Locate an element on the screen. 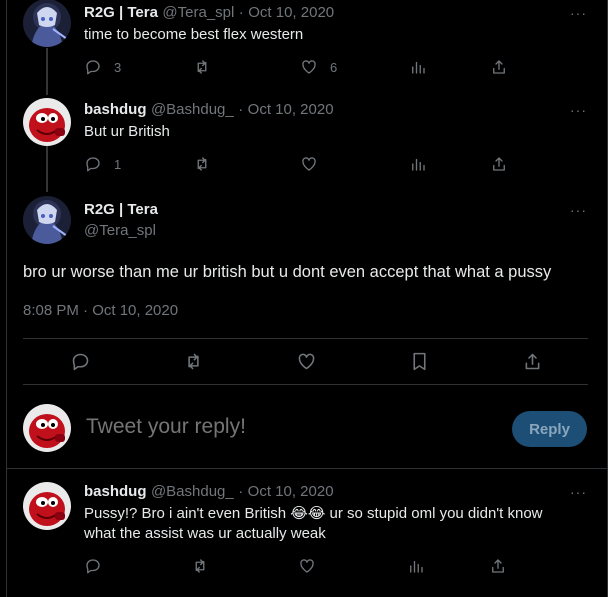 This screenshot has height=597, width=608. tweet-text: But ur British is located at coordinates (127, 131).